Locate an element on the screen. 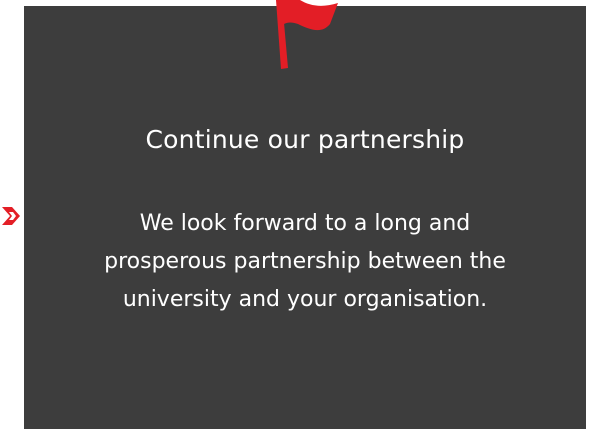  flag-icon is located at coordinates (307, 34).